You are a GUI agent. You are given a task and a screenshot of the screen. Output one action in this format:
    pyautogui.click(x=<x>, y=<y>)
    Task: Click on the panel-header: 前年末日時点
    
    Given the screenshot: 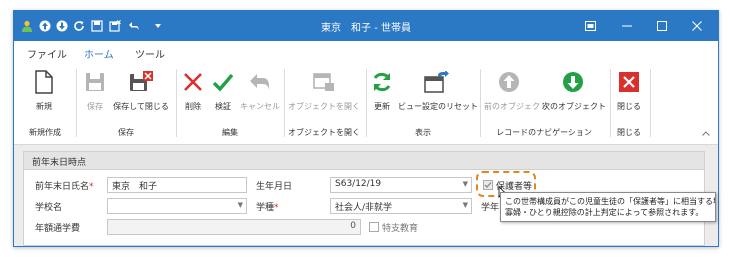 What is the action you would take?
    pyautogui.click(x=364, y=161)
    